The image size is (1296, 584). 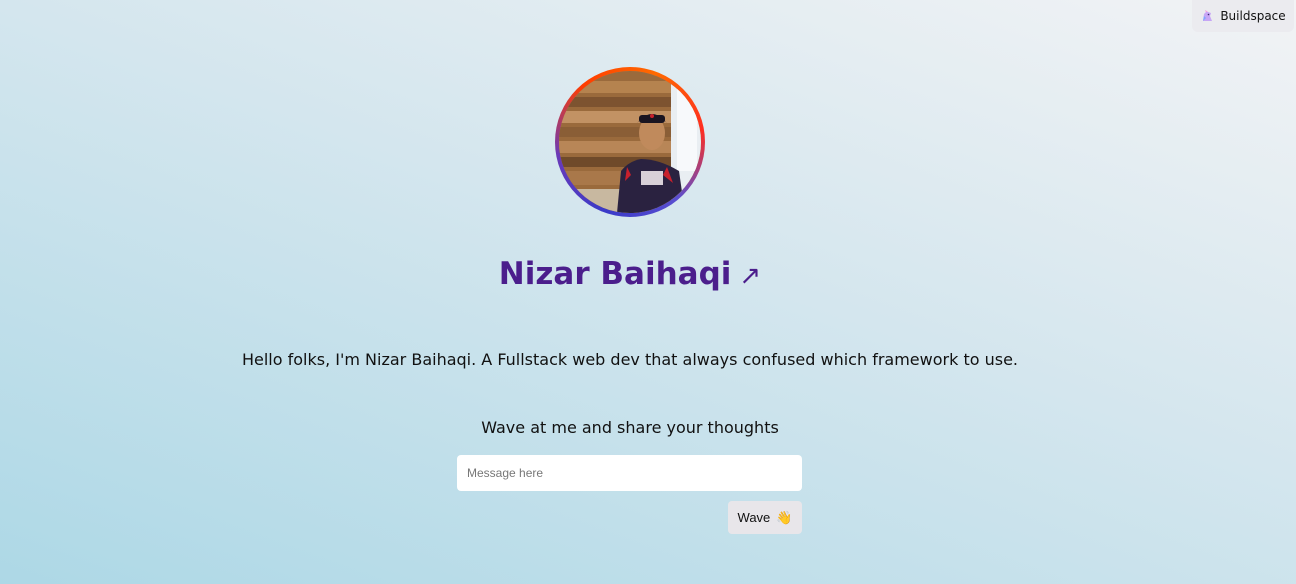 I want to click on avatar-ring, so click(x=630, y=142).